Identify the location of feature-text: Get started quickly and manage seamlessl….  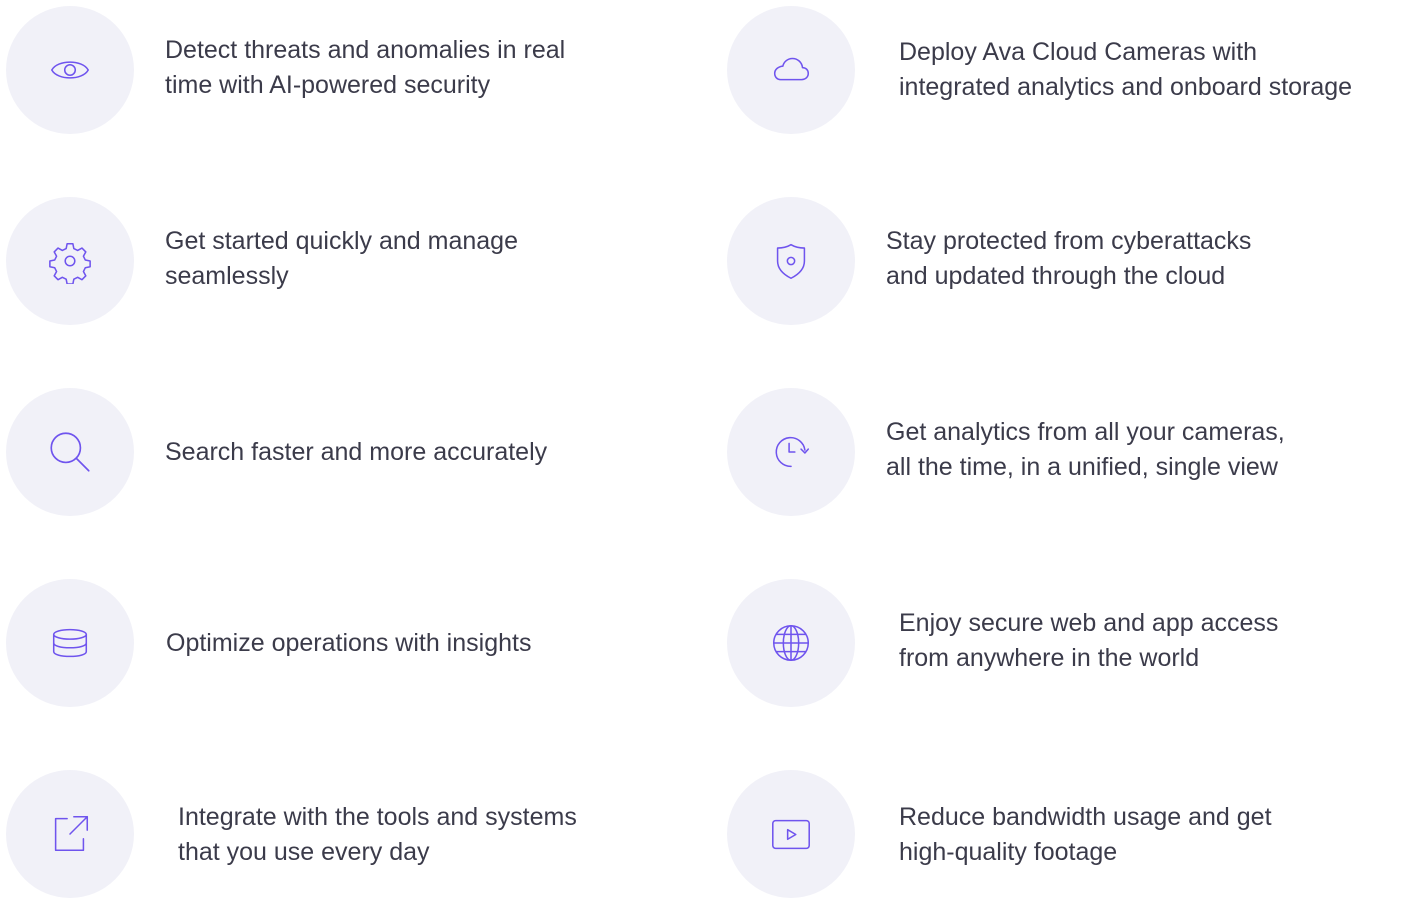
(341, 258).